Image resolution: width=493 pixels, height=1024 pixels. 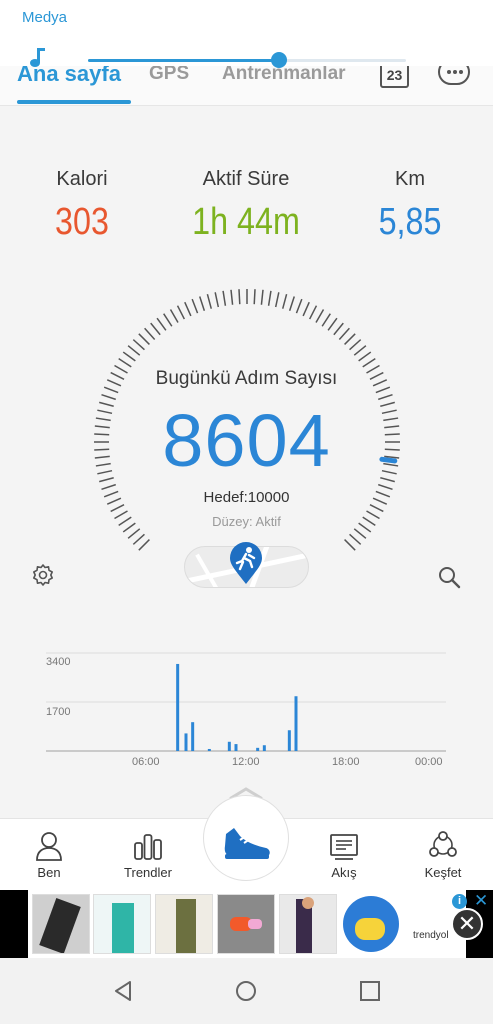 I want to click on person-icon, so click(x=49, y=846).